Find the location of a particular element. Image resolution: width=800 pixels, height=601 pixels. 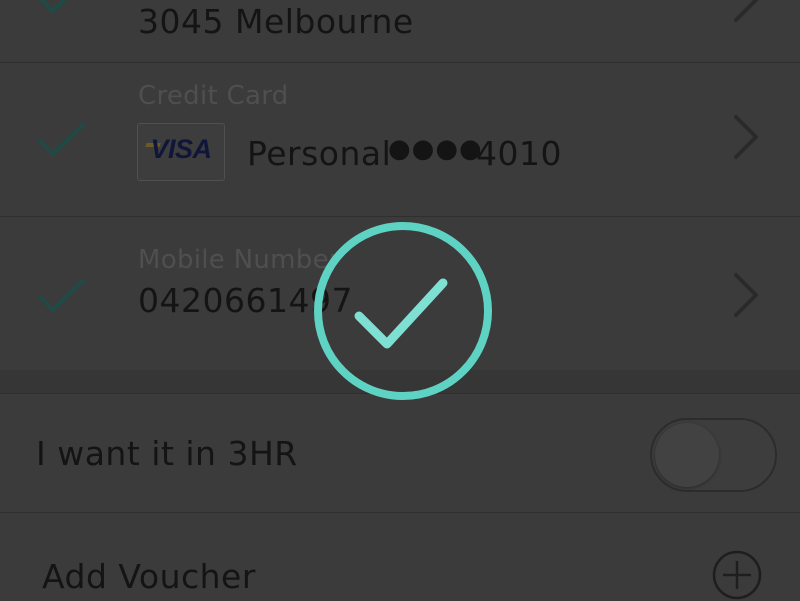

add-voucher-label: Add Voucher is located at coordinates (149, 576).